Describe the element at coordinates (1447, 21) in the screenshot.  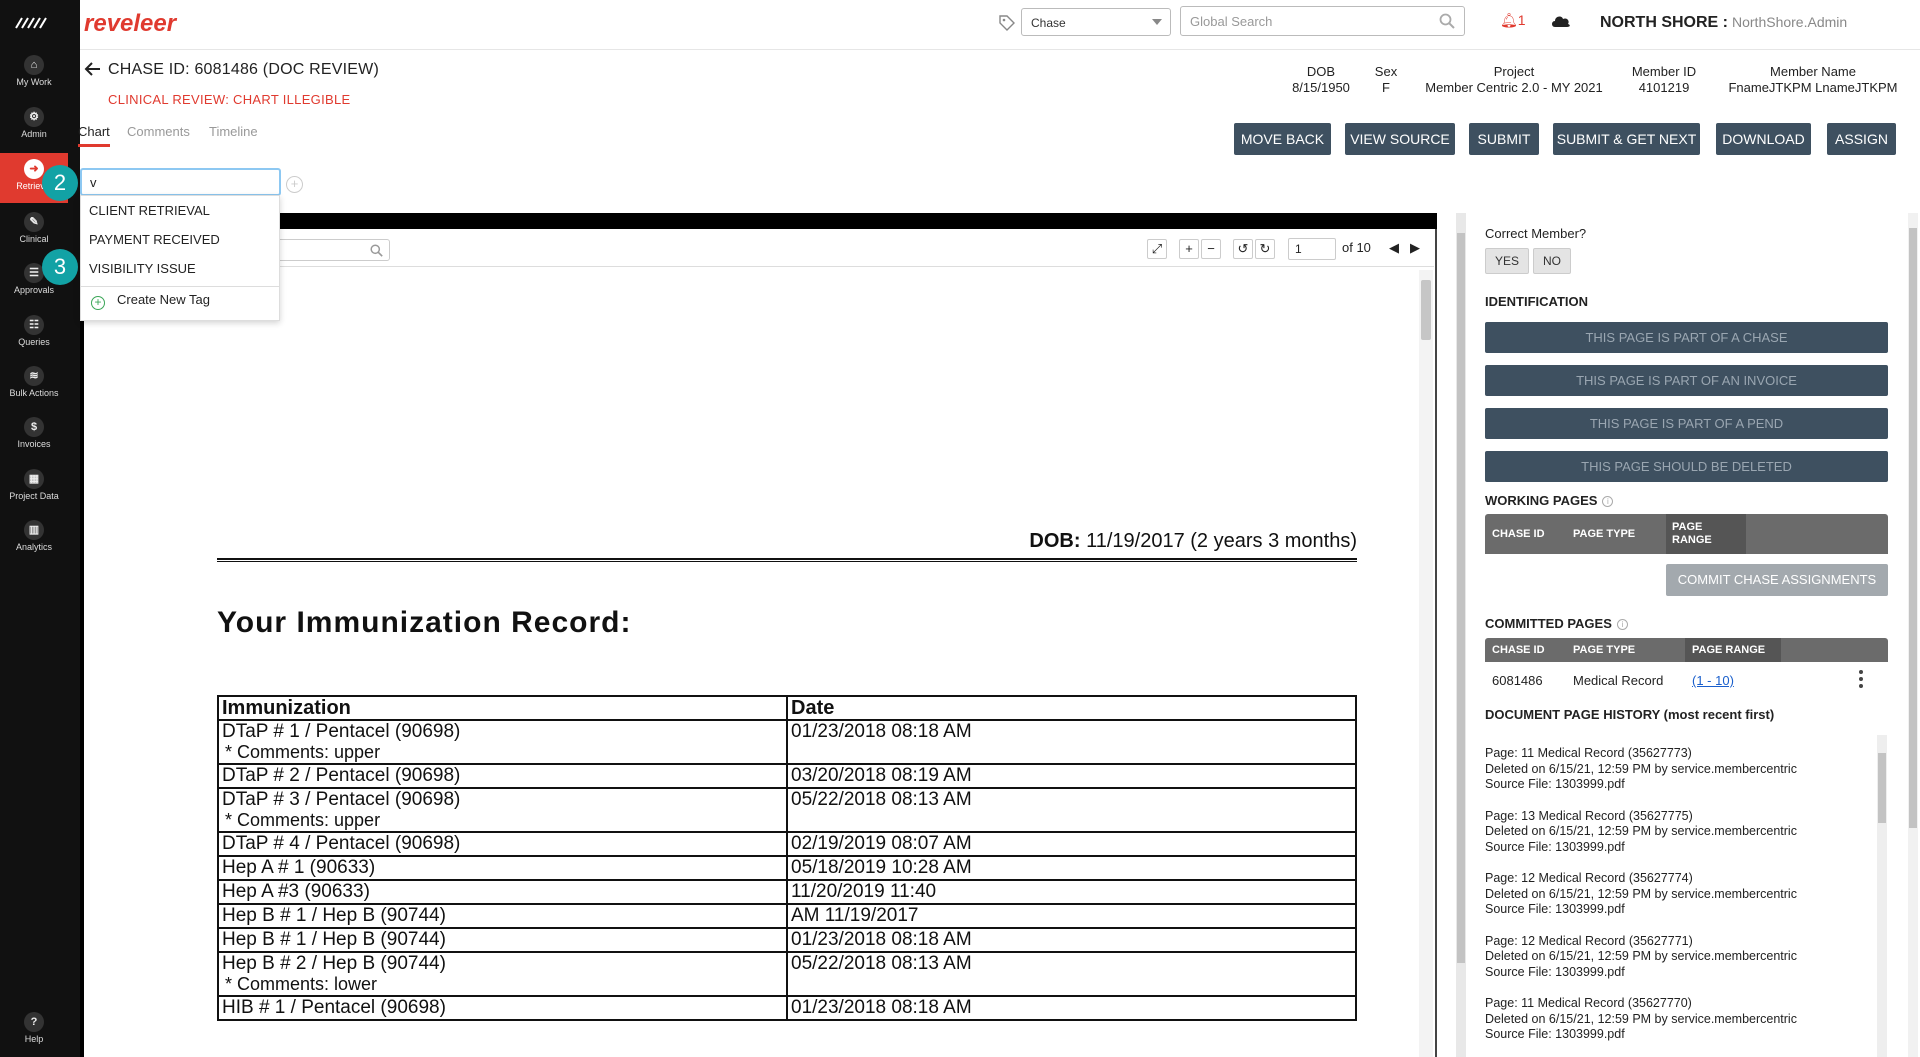
I see `search-icon` at that location.